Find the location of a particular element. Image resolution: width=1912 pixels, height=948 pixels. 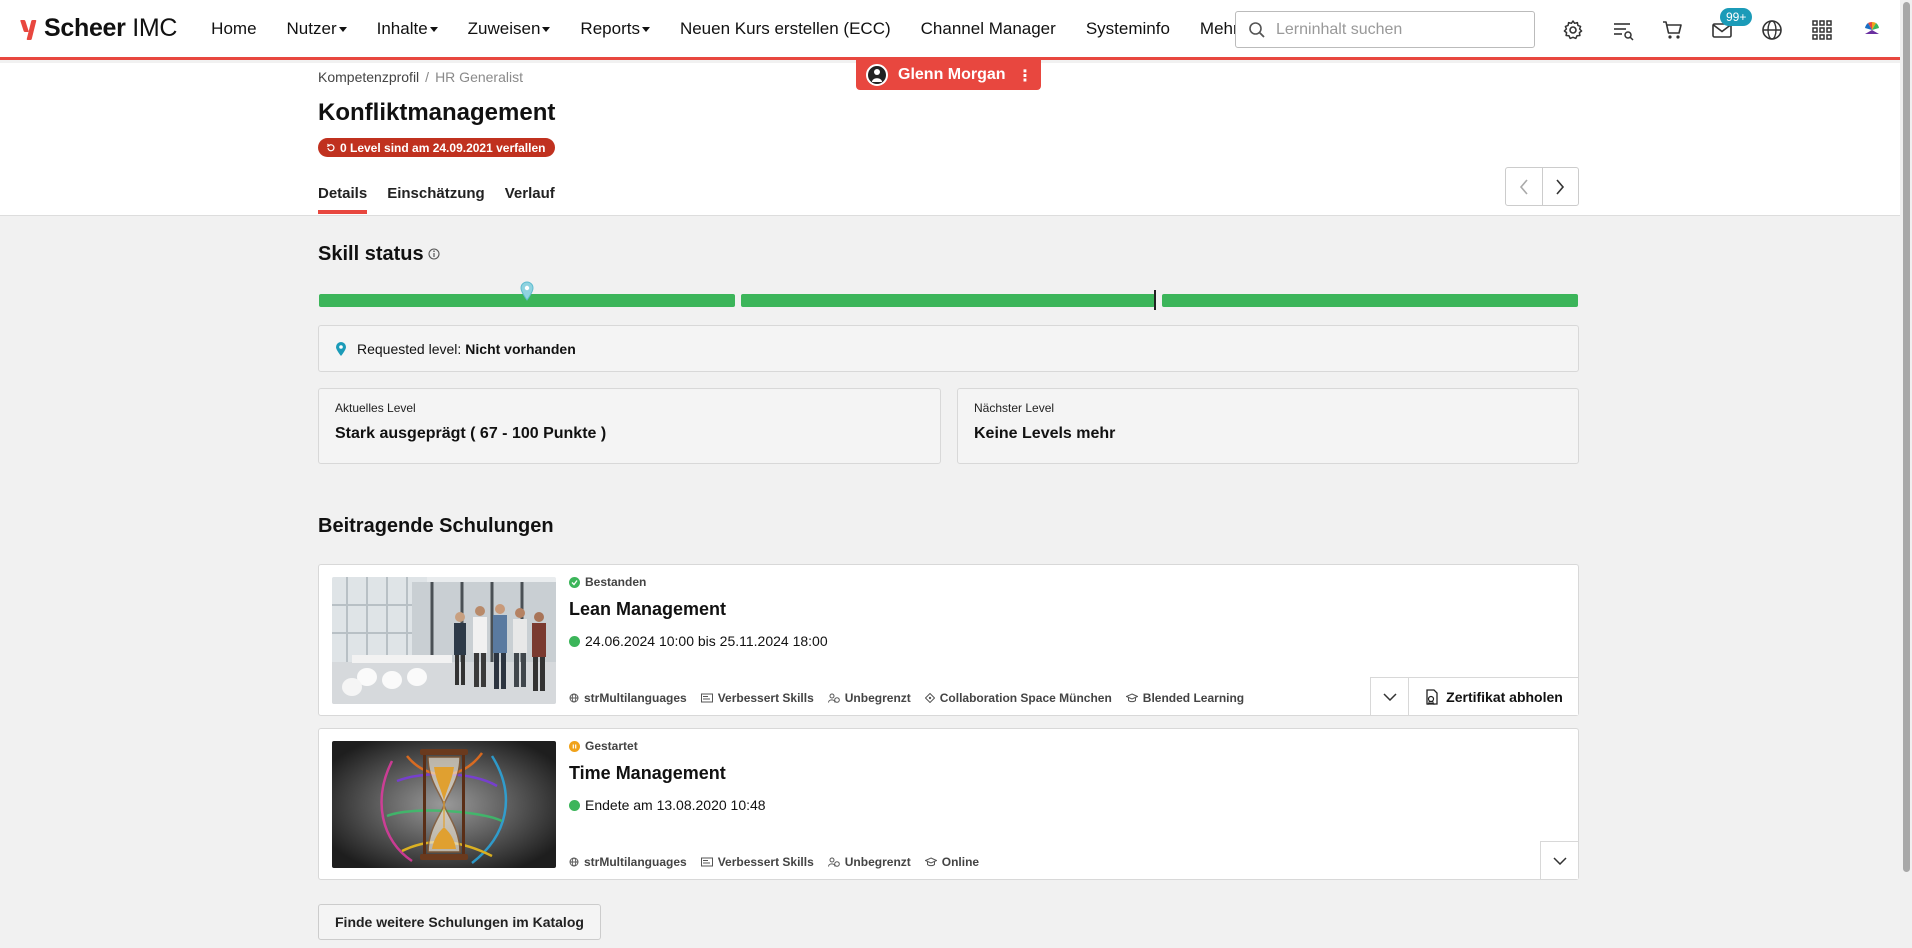

meta-format: Blended Learning is located at coordinates (1184, 698).